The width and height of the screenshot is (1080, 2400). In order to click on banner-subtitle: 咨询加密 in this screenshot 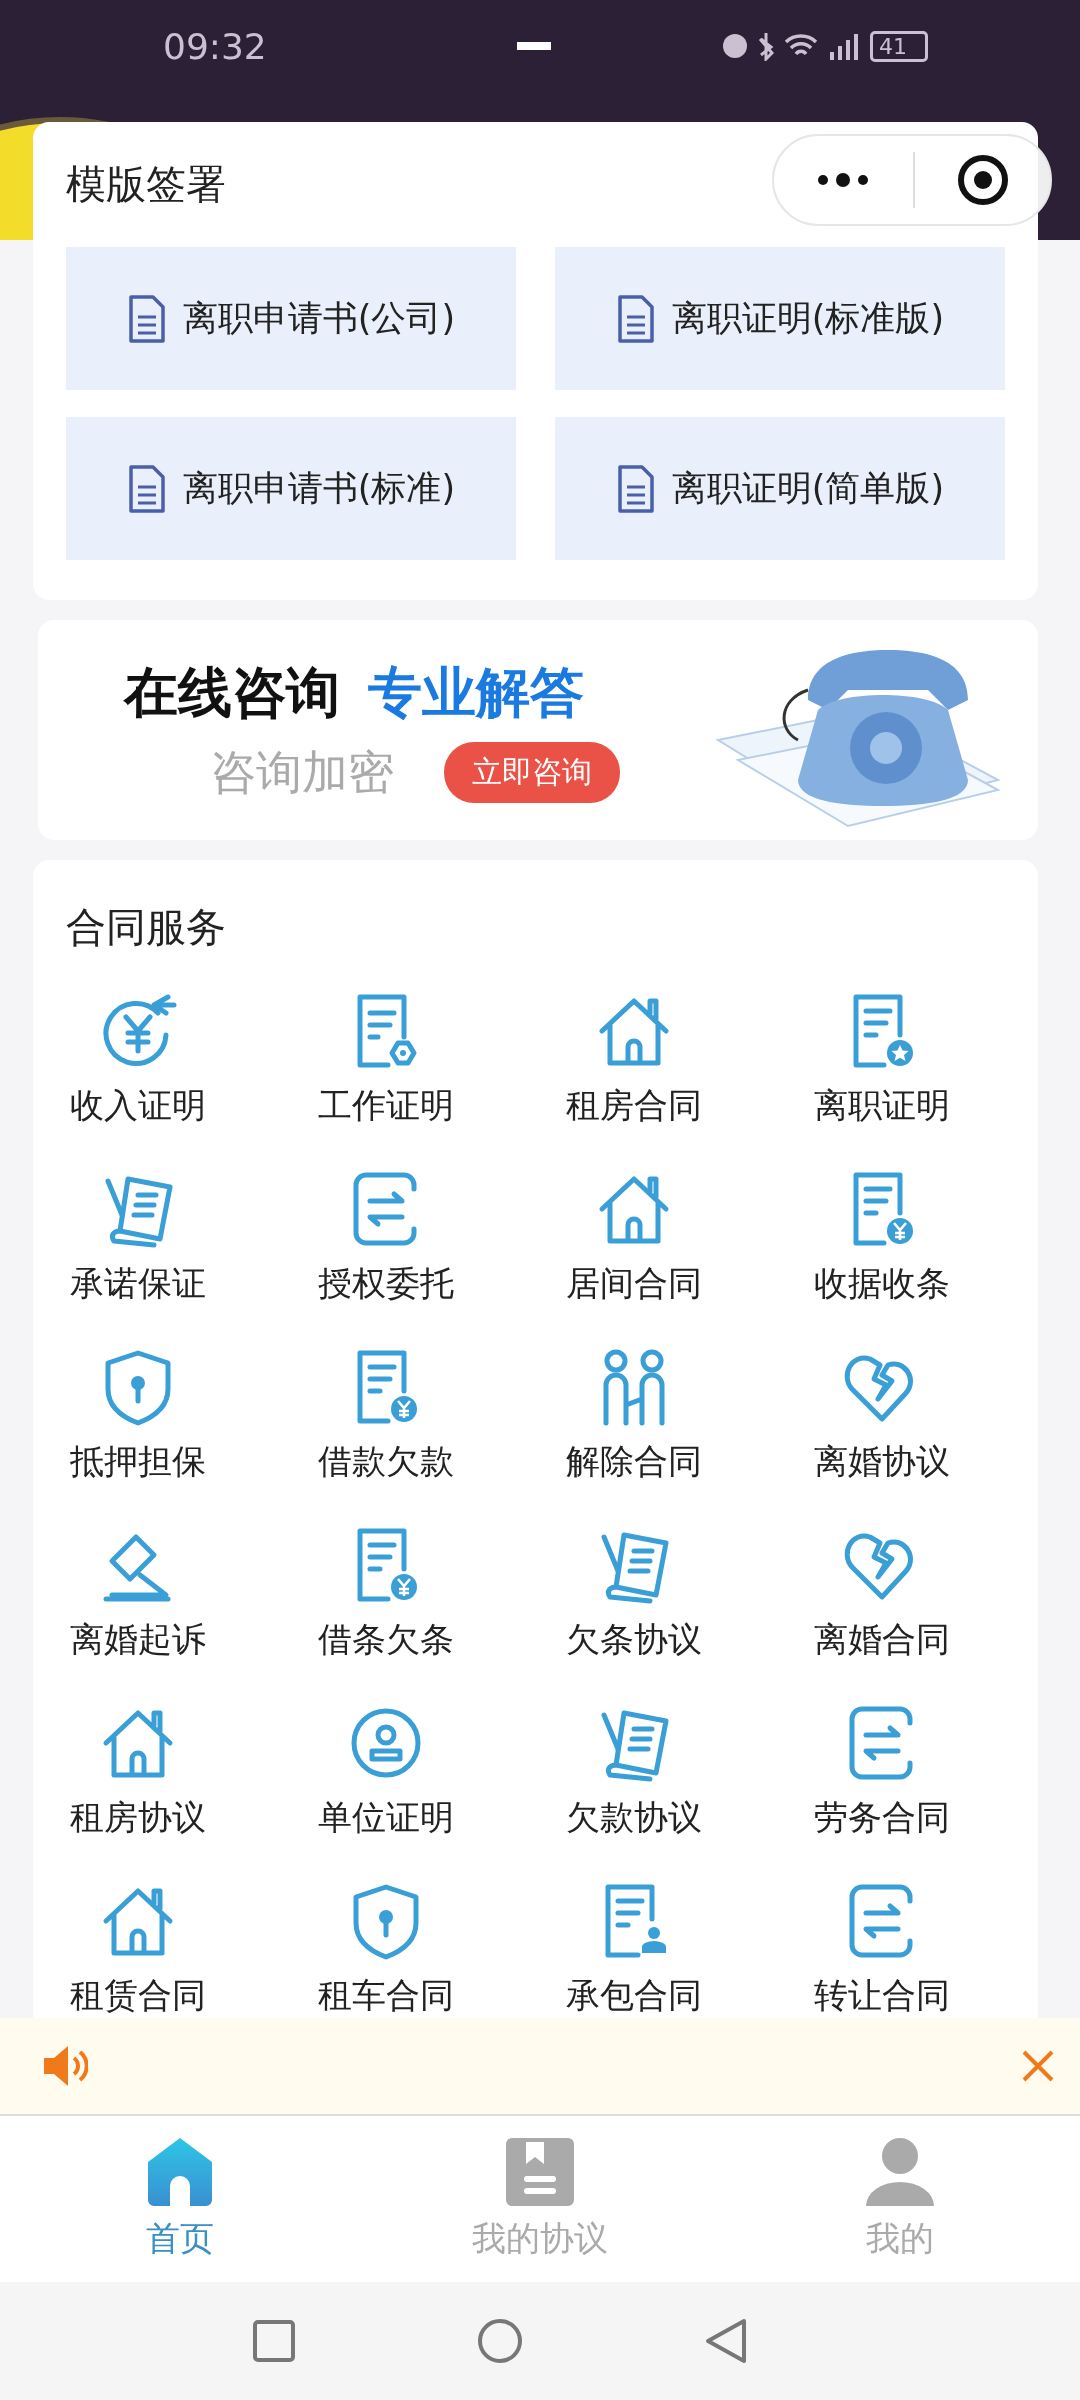, I will do `click(302, 772)`.